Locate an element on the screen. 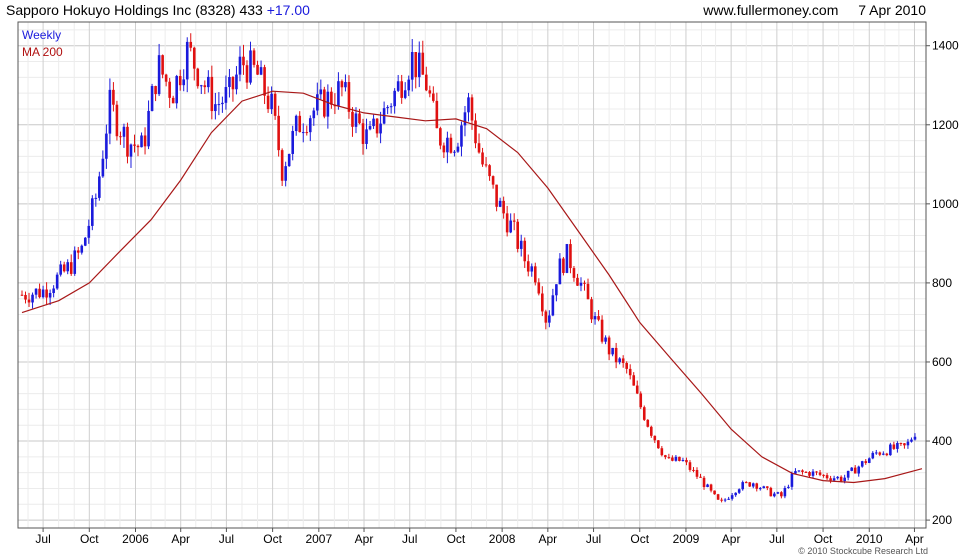  x-tick-label: Jul is located at coordinates (409, 539).